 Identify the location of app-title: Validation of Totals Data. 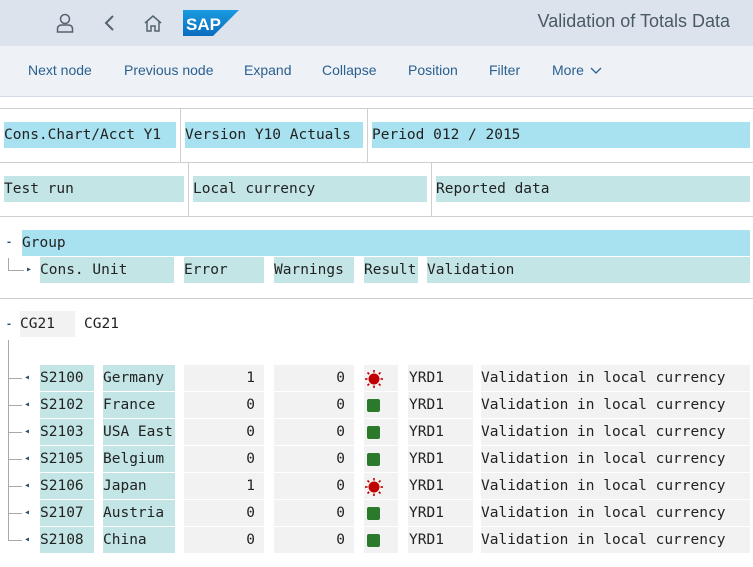
(633, 21).